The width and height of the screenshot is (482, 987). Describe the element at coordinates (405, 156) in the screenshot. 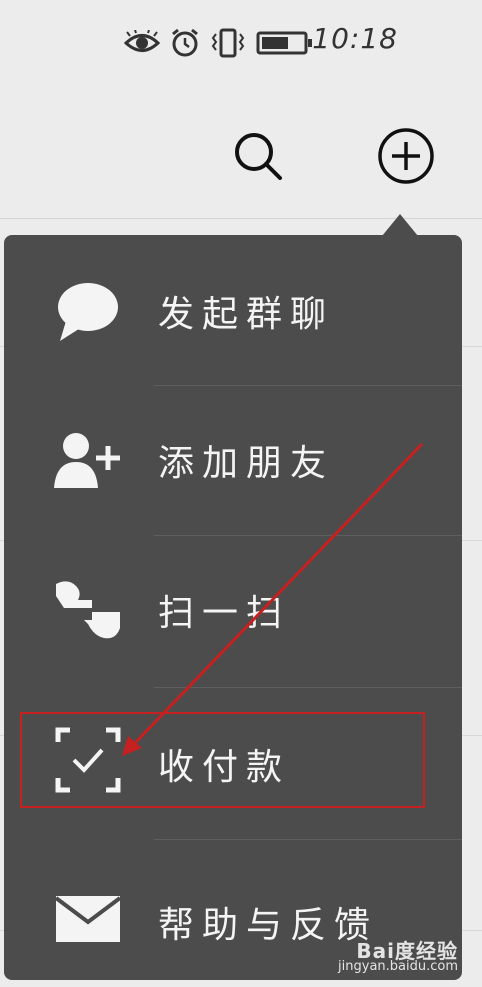

I see `plus-circle-icon` at that location.